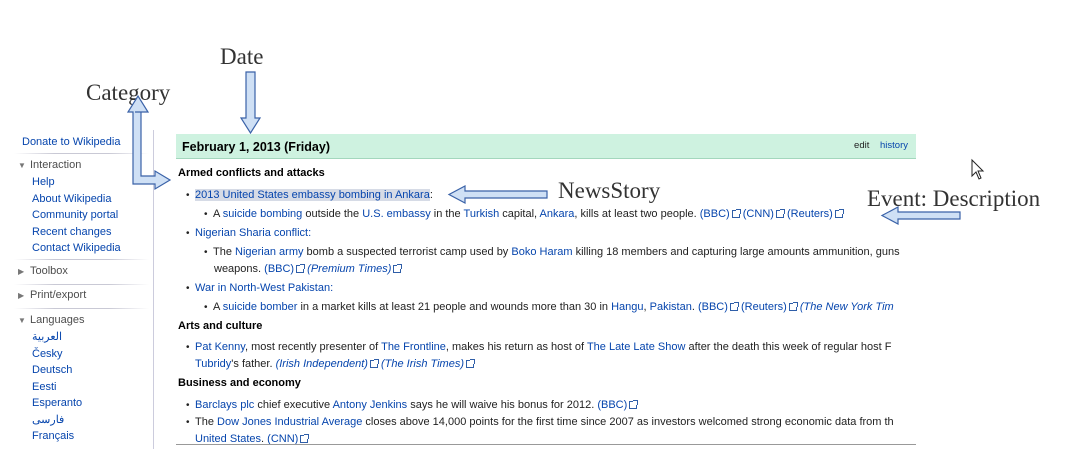 The height and width of the screenshot is (449, 1071). I want to click on history-link: history, so click(894, 145).